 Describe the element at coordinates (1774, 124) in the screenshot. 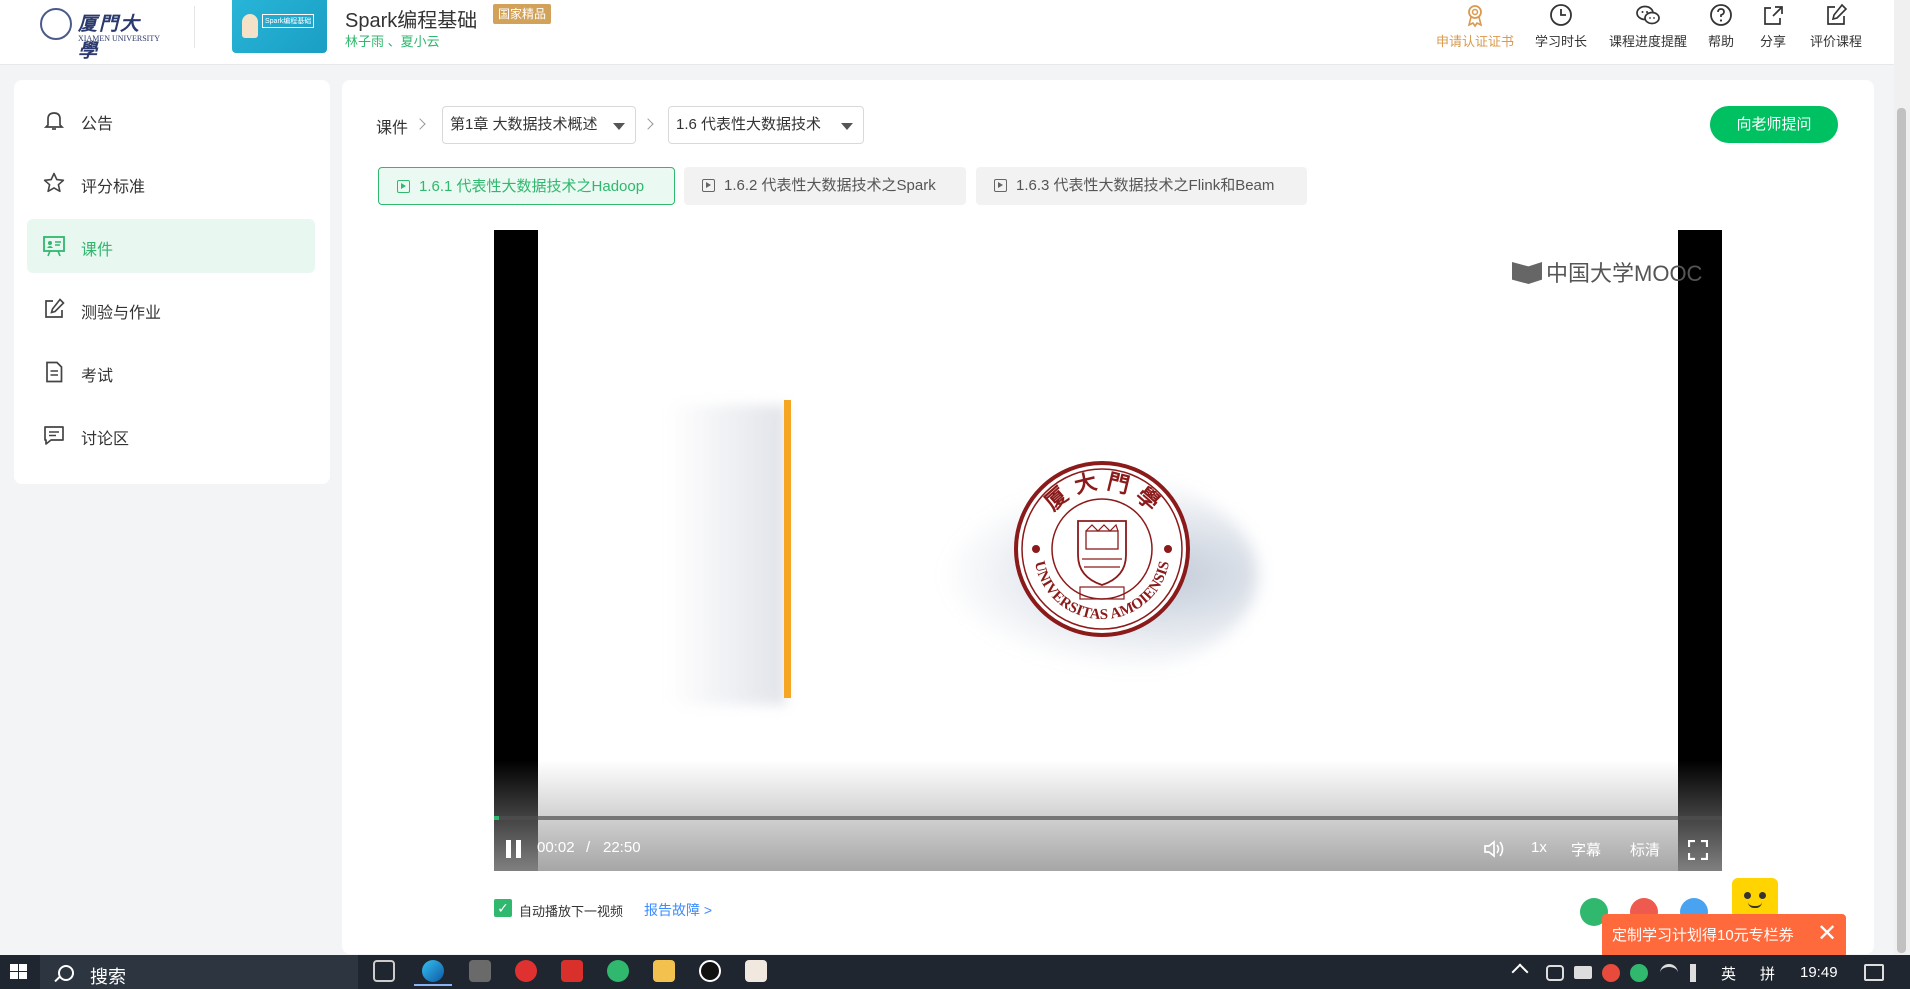

I see `ask-teacher-button: 向老师提问` at that location.